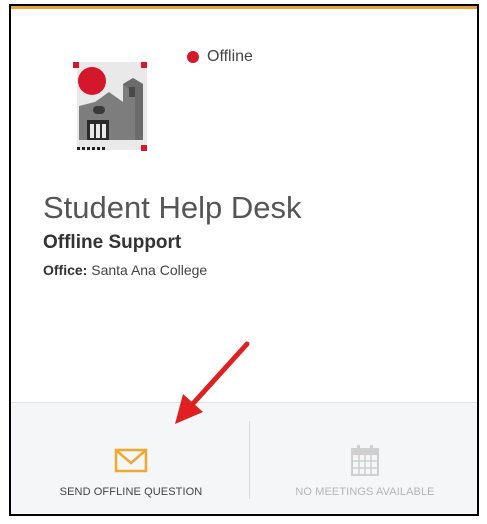 The height and width of the screenshot is (524, 487). What do you see at coordinates (172, 207) in the screenshot?
I see `desk-title: Student Help Desk` at bounding box center [172, 207].